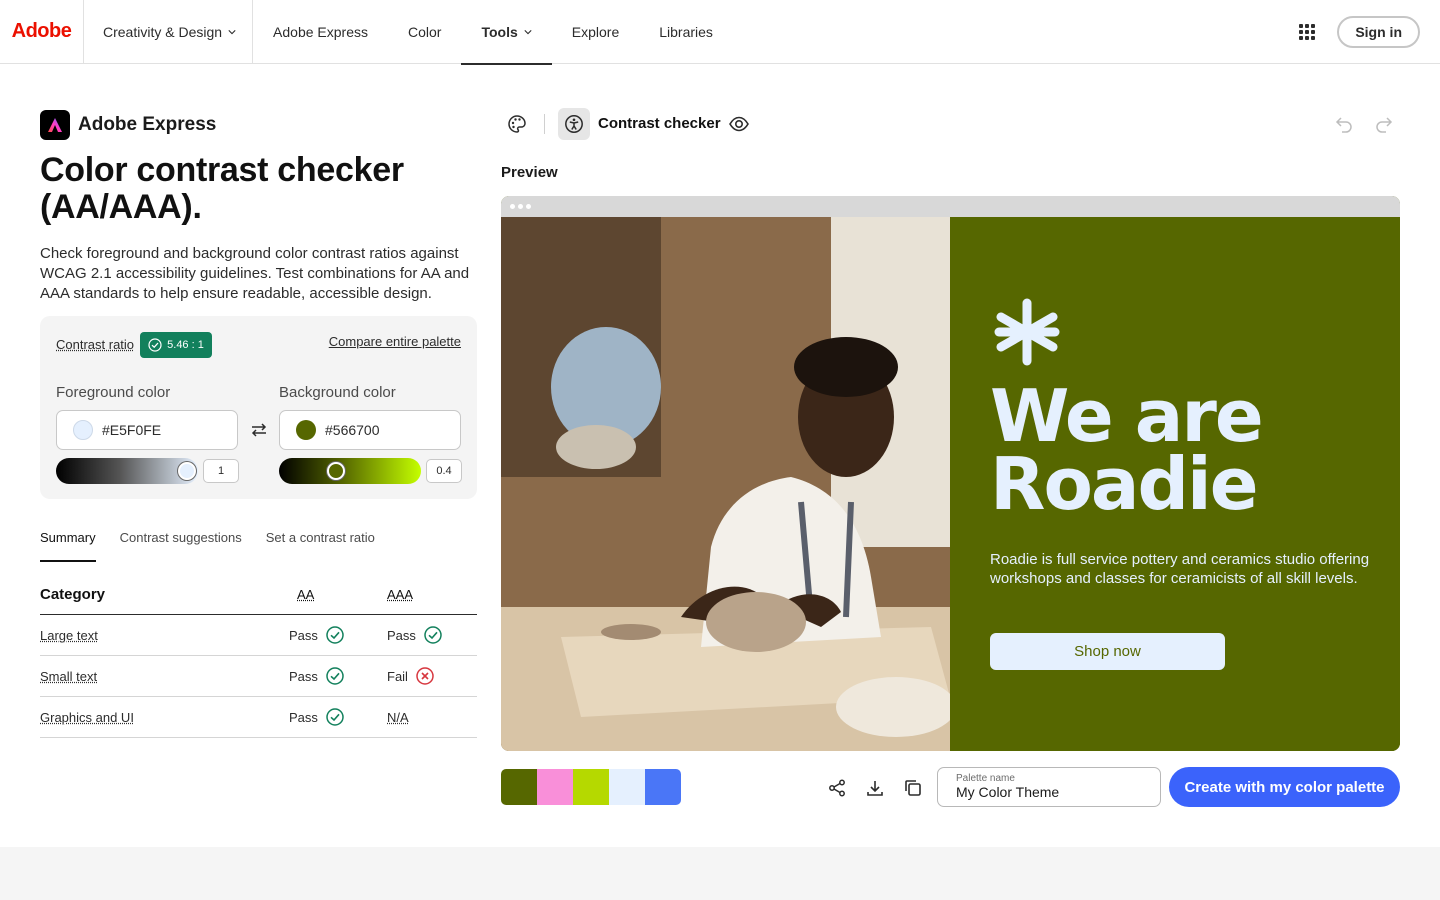  What do you see at coordinates (1378, 31) in the screenshot?
I see `sign-in-button: Sign in` at bounding box center [1378, 31].